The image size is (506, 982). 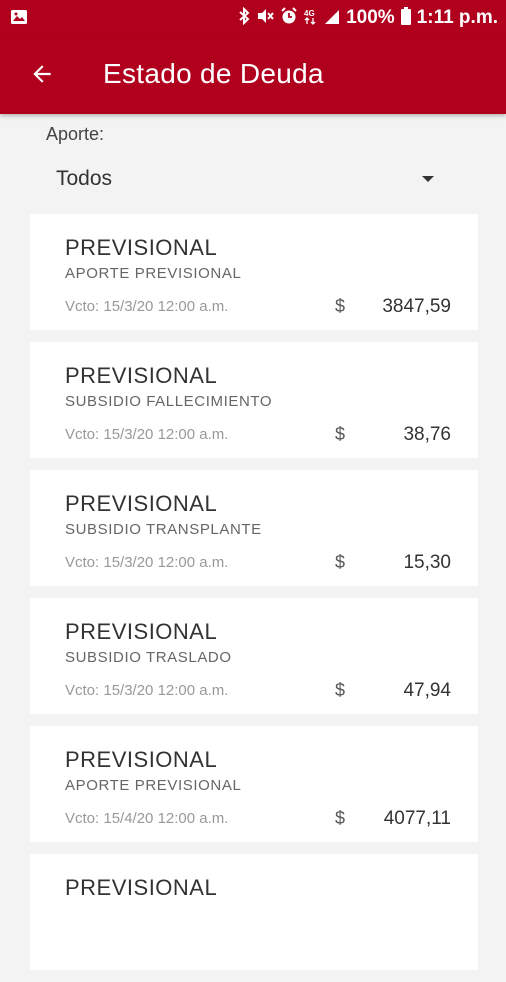 I want to click on status-bar: 4G 100% 1:11 p.m., so click(x=253, y=18).